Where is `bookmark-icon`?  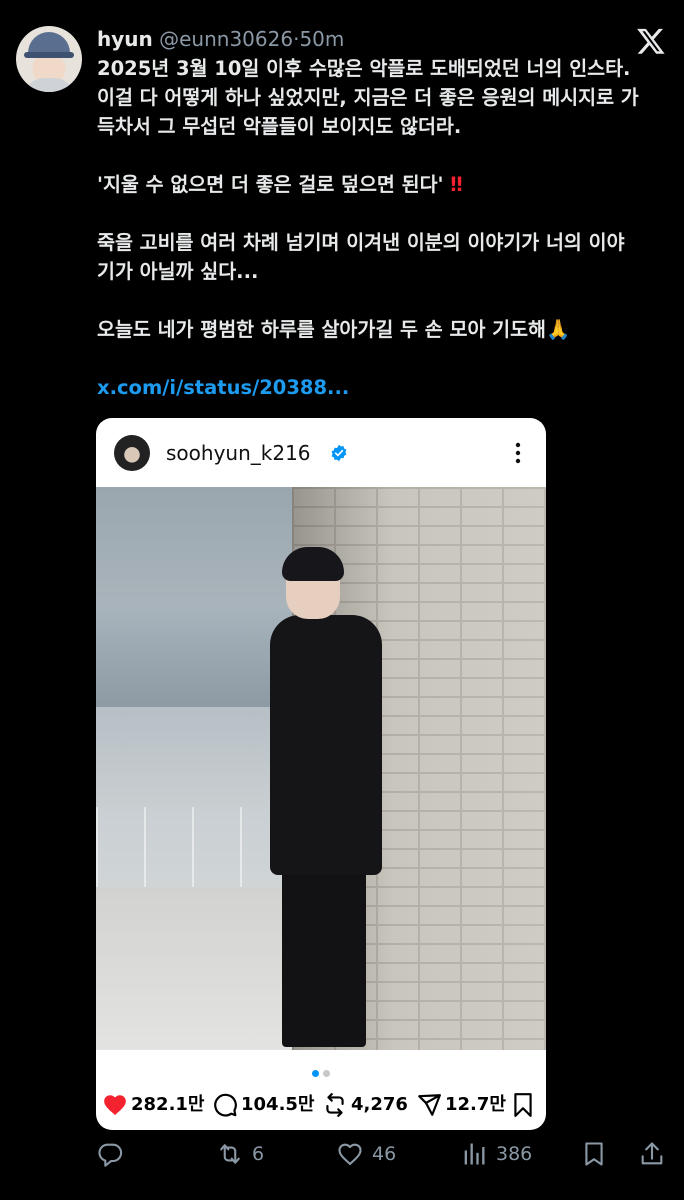
bookmark-icon is located at coordinates (523, 1105).